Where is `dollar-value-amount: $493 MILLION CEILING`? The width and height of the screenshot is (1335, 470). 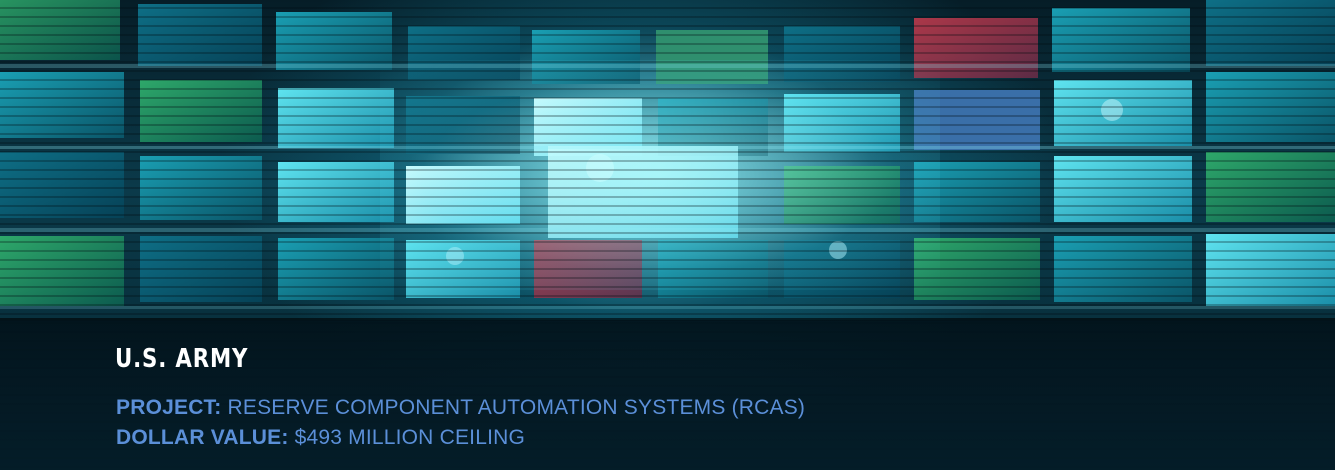 dollar-value-amount: $493 MILLION CEILING is located at coordinates (410, 437).